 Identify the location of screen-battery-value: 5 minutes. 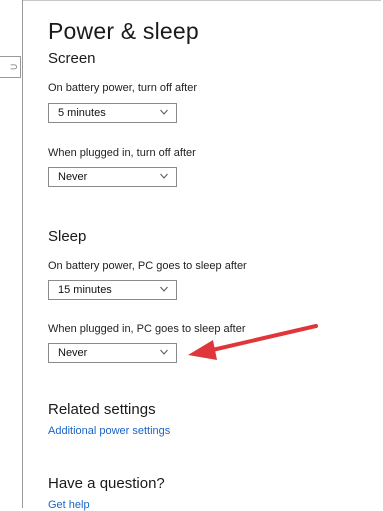
(82, 113).